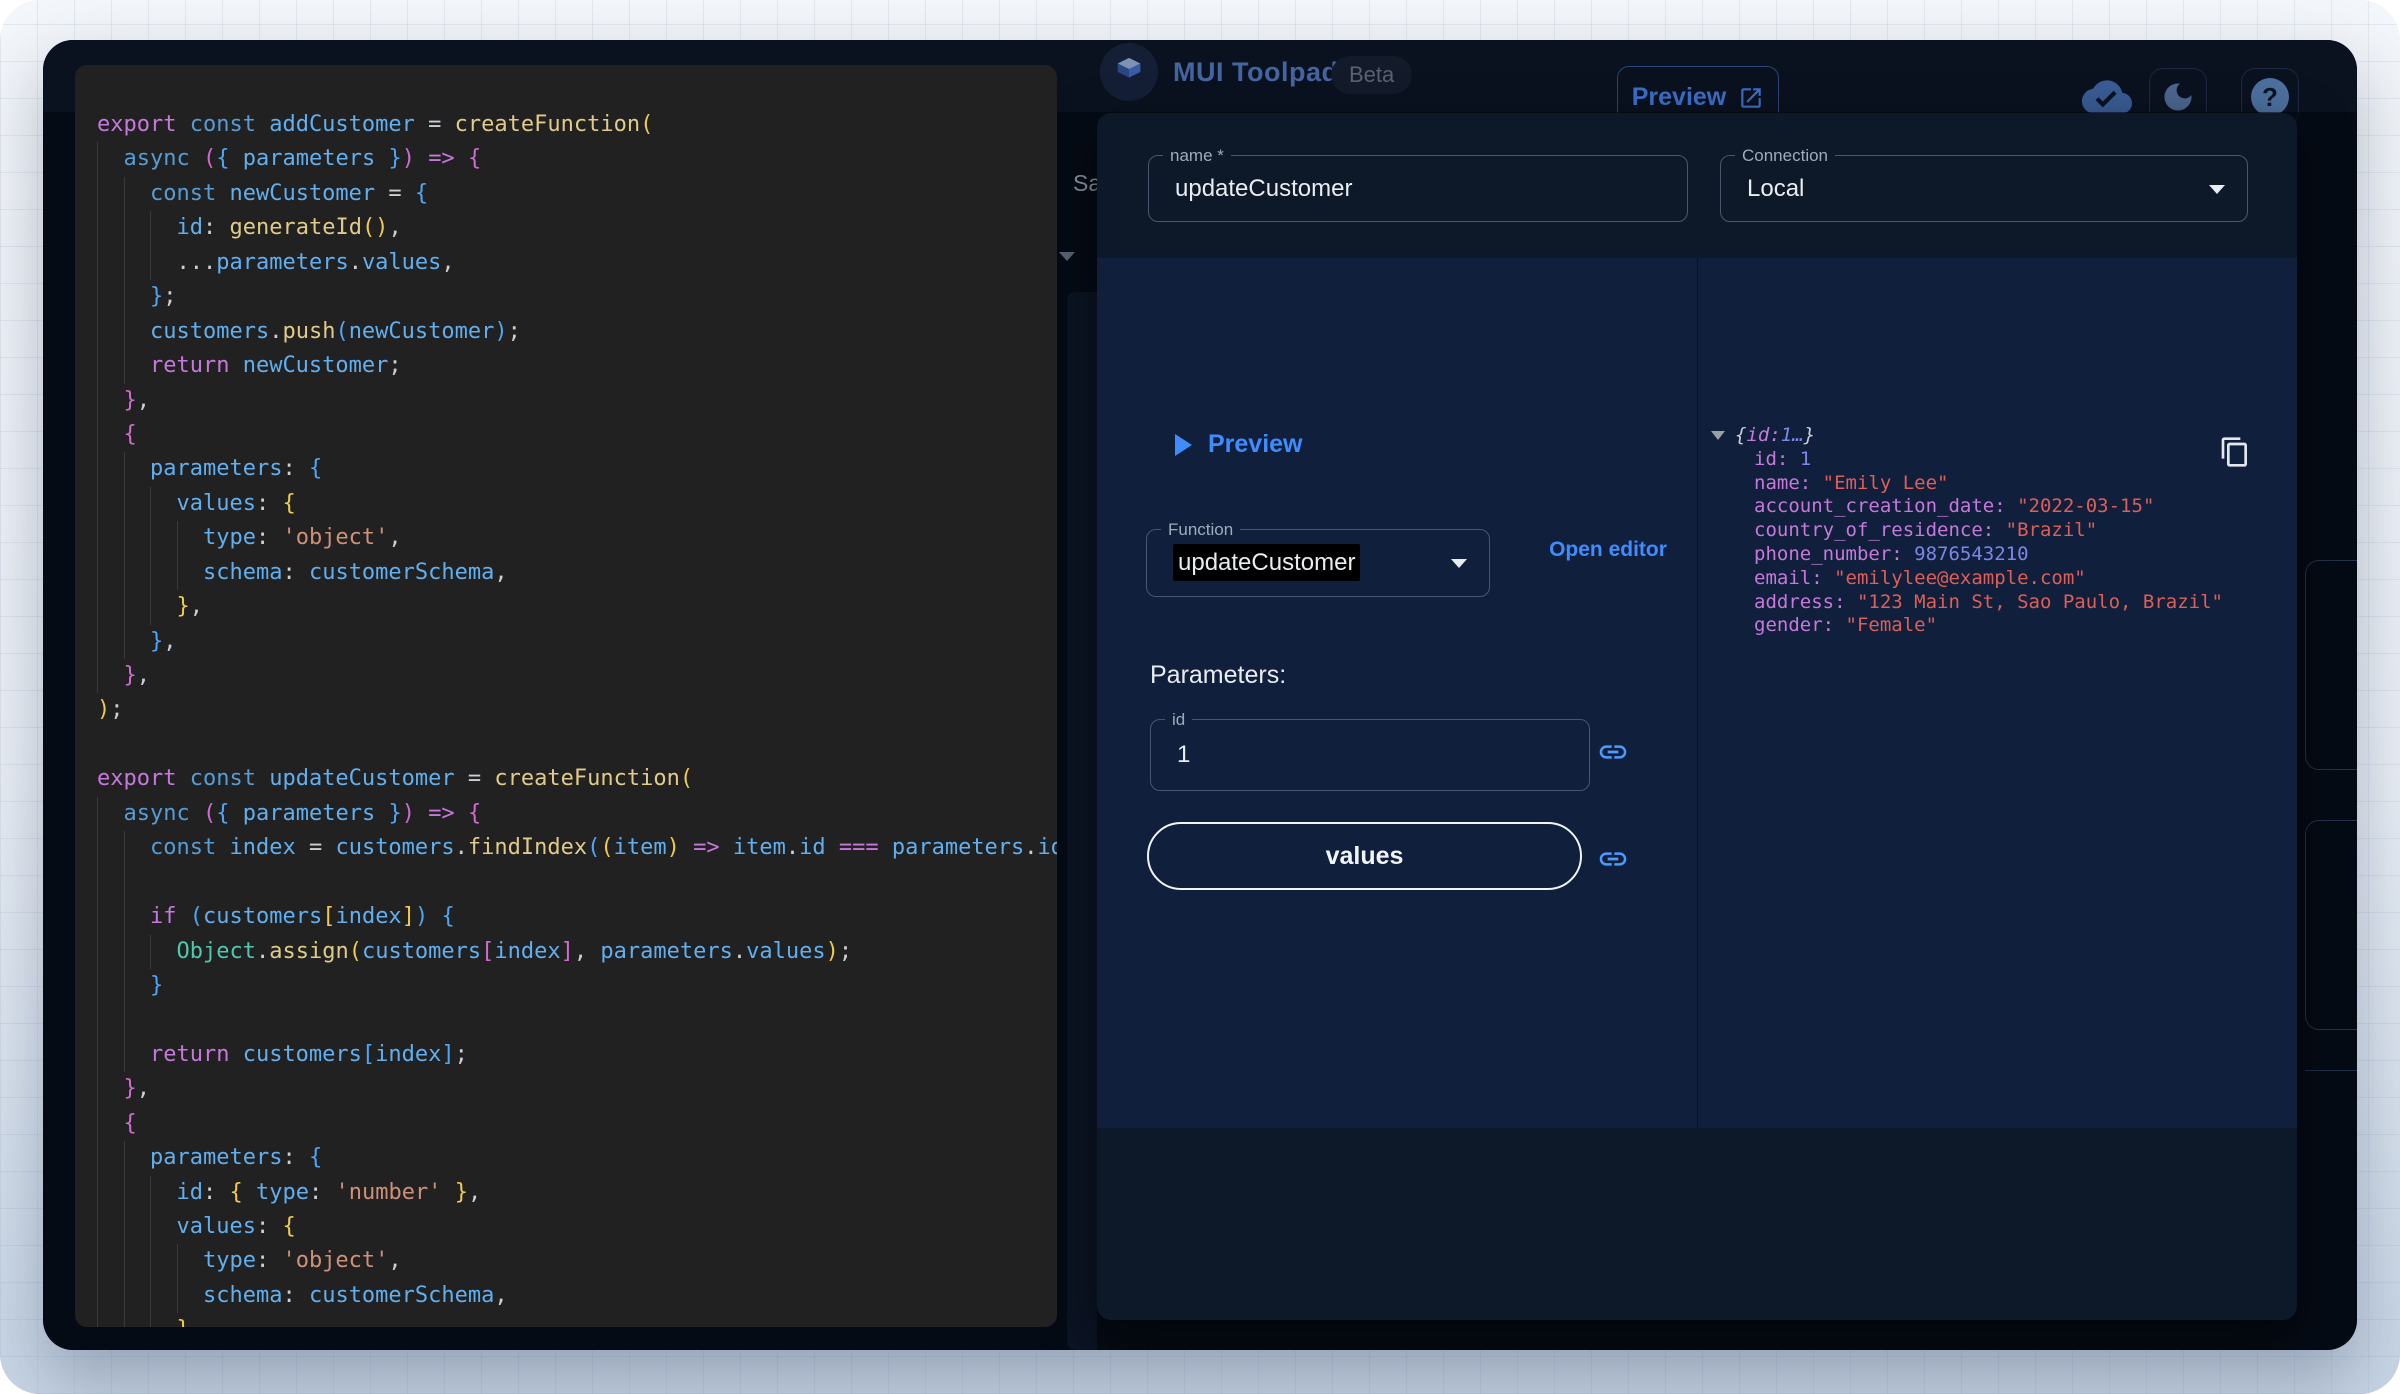  I want to click on bind-values-button, so click(1613, 859).